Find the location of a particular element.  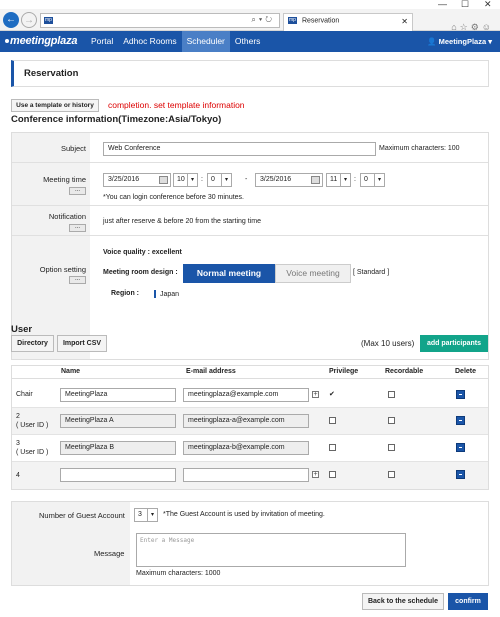

forward-icon: → is located at coordinates (29, 20).